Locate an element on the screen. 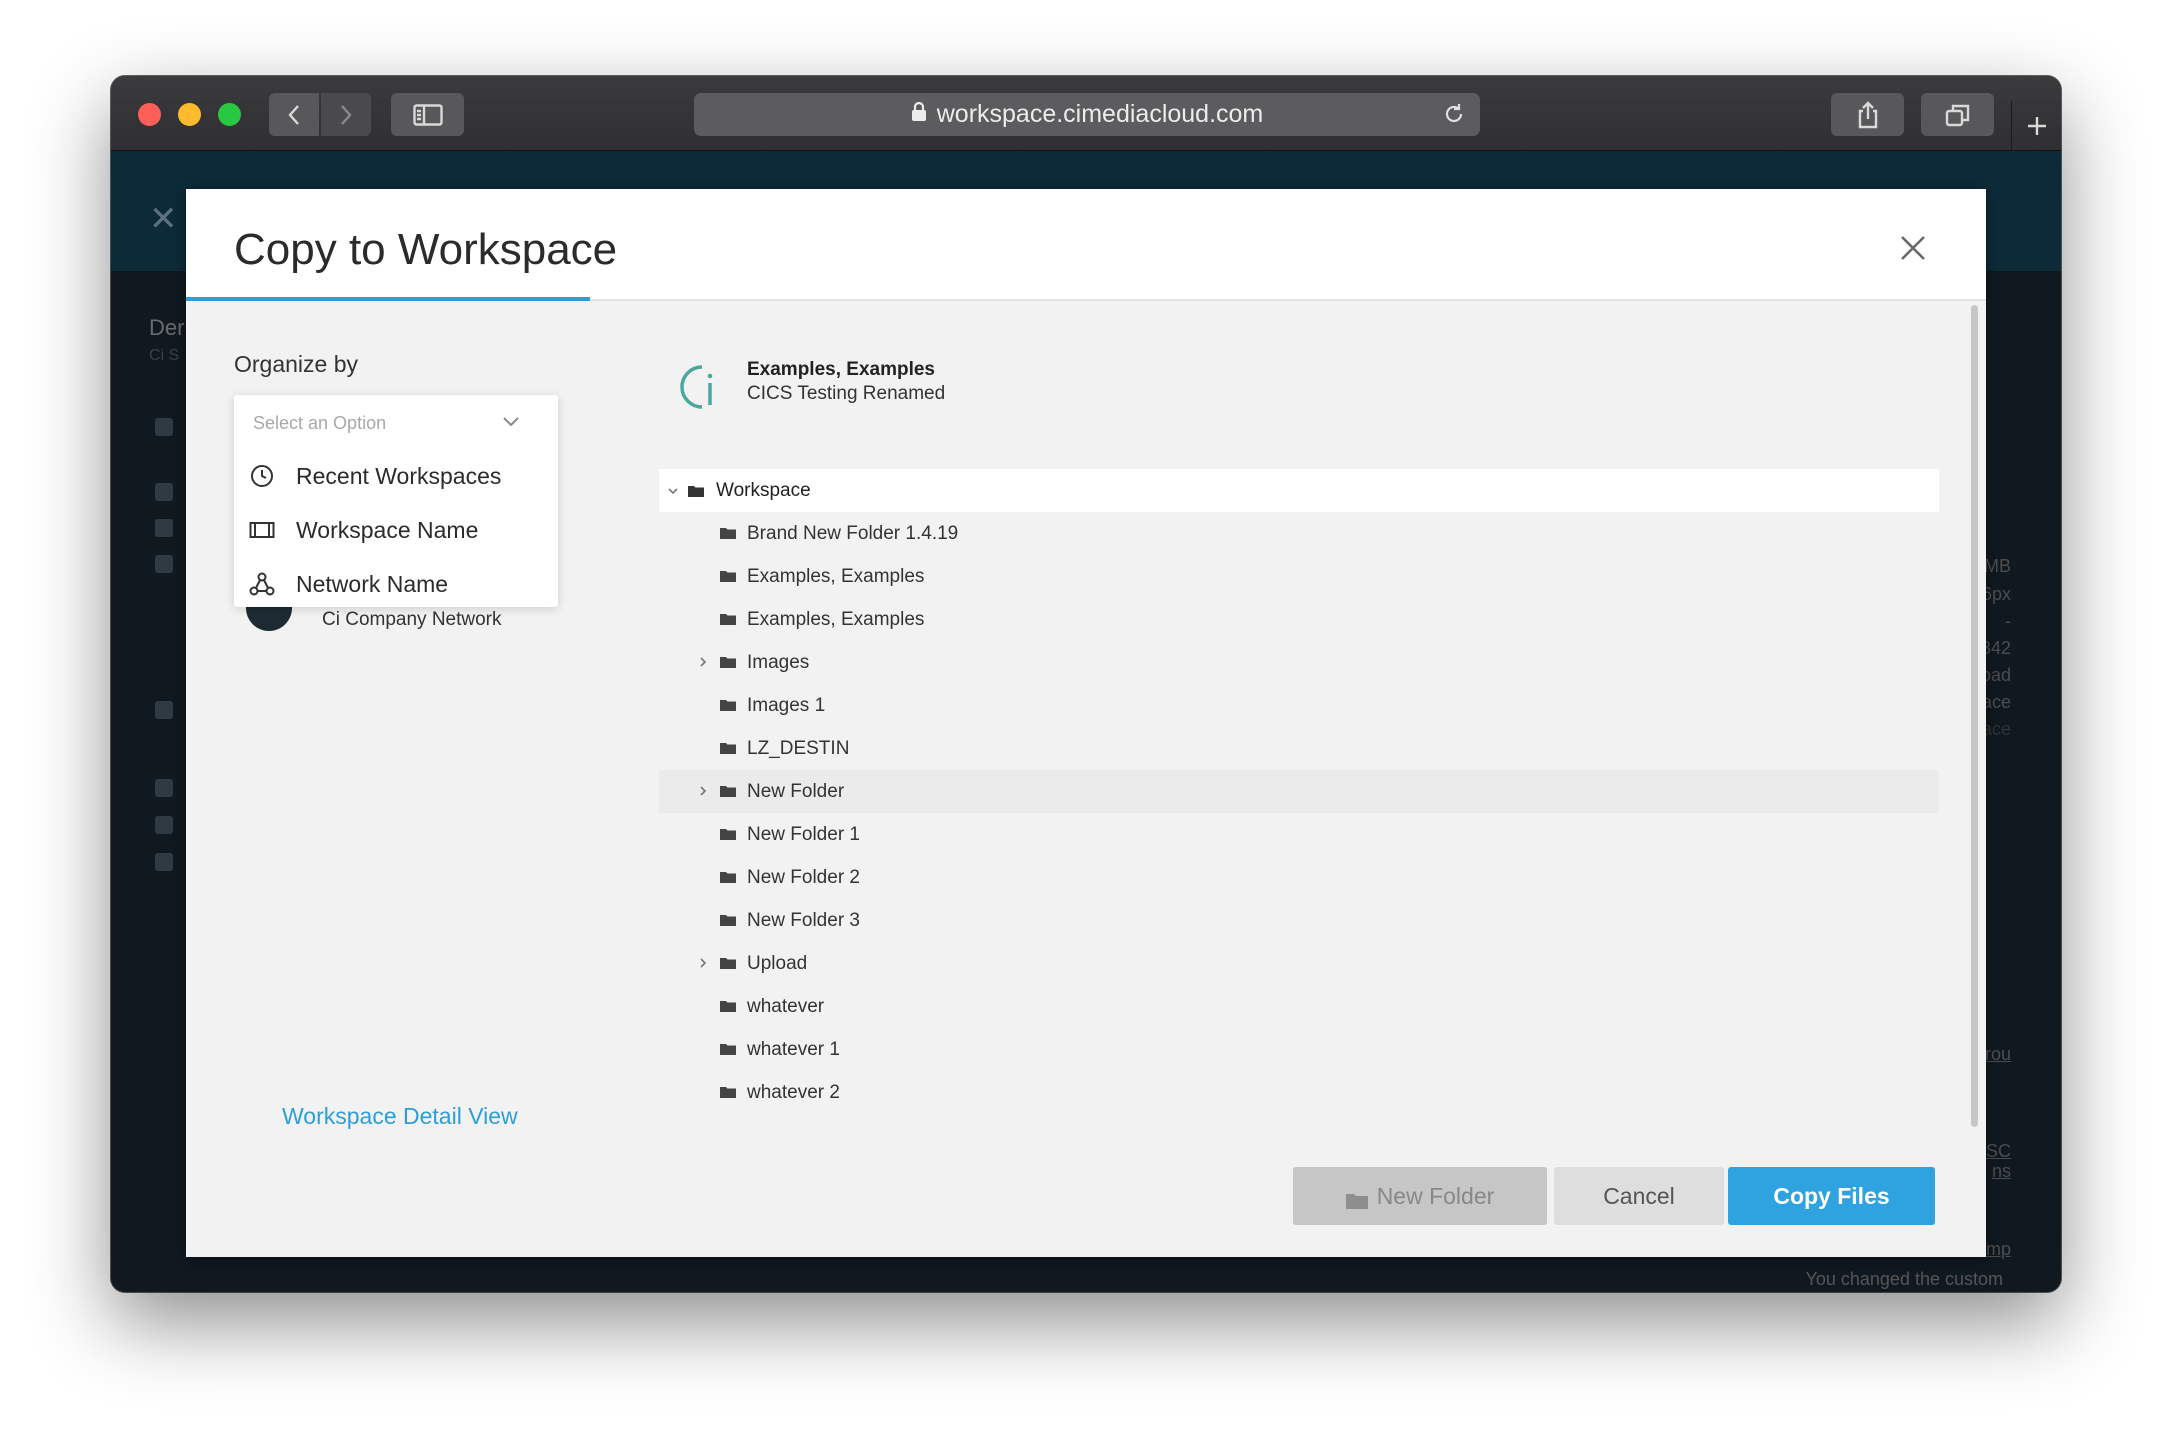 Image resolution: width=2172 pixels, height=1440 pixels. dim-text: MB is located at coordinates (1997, 566).